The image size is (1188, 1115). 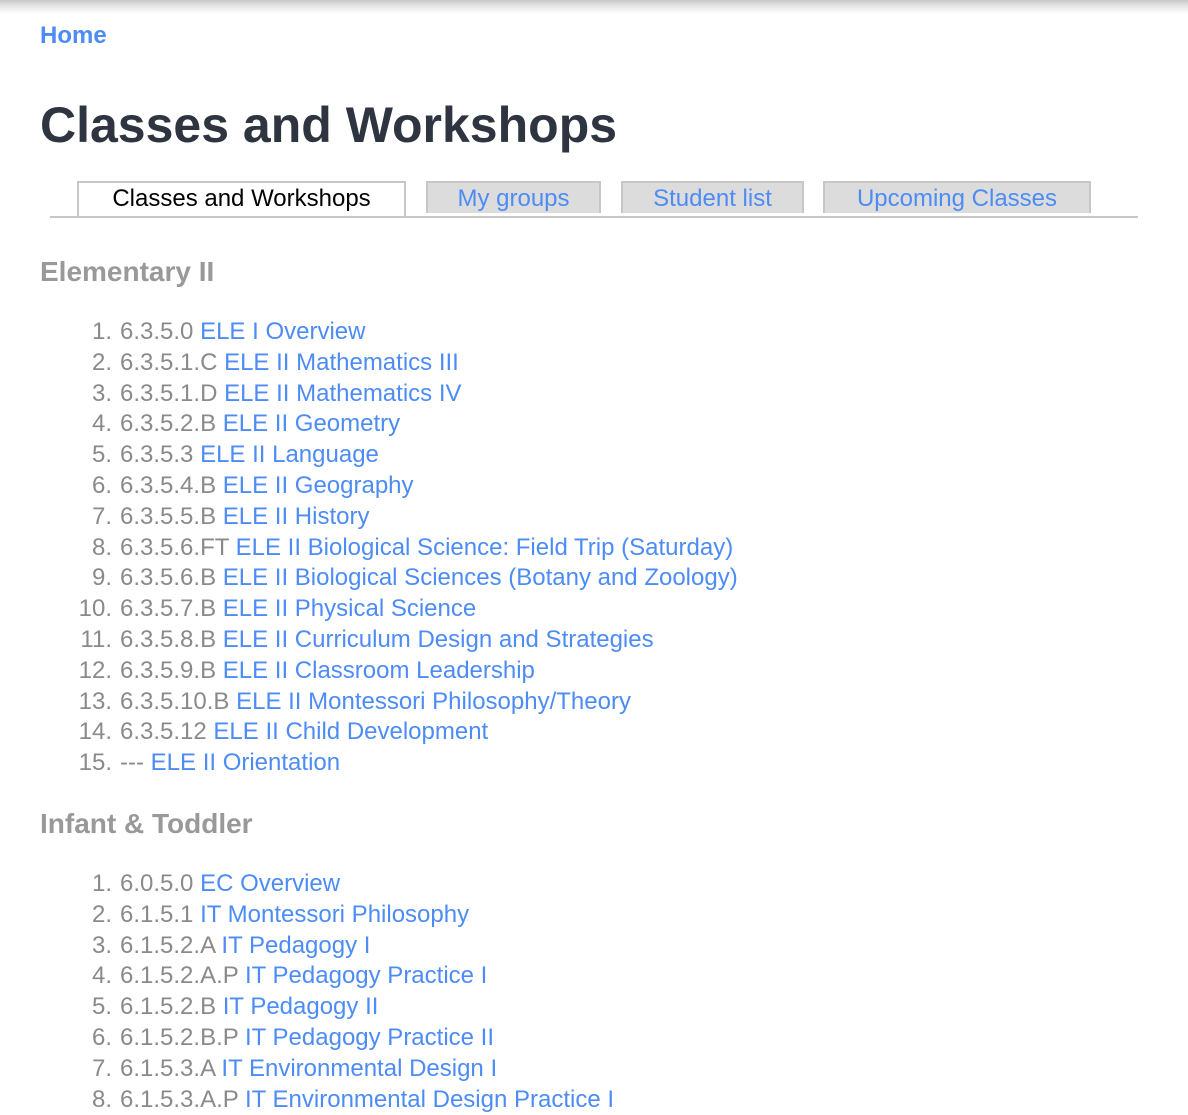 What do you see at coordinates (415, 424) in the screenshot?
I see `course-list-item: 4. 6.3.5.2.B ELE II Geometry` at bounding box center [415, 424].